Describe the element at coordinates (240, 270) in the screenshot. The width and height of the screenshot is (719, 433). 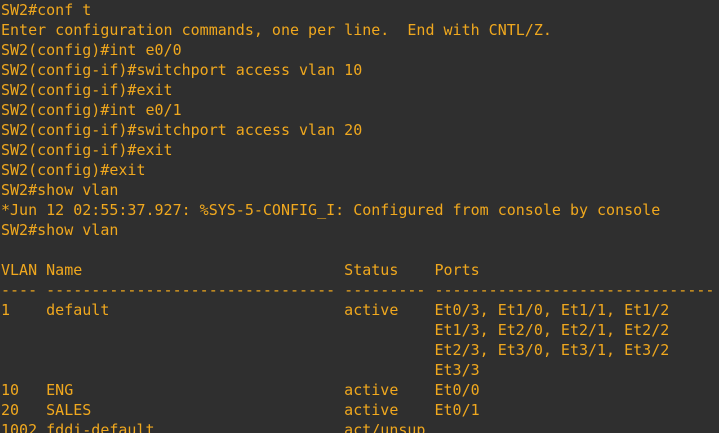
I see `vlan-table-header: VLAN Name Status Ports` at that location.